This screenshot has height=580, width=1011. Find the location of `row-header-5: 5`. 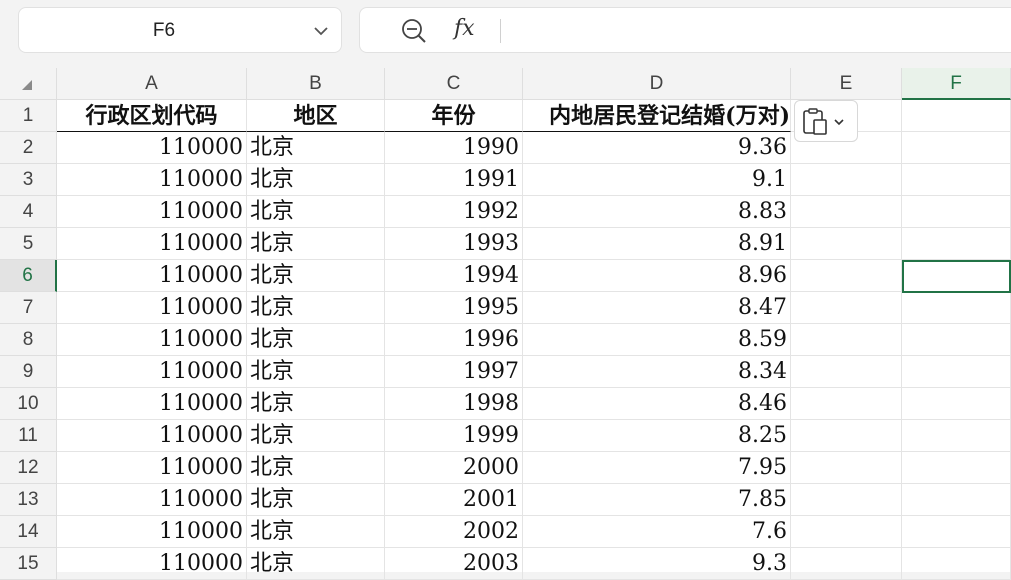

row-header-5: 5 is located at coordinates (28, 244).